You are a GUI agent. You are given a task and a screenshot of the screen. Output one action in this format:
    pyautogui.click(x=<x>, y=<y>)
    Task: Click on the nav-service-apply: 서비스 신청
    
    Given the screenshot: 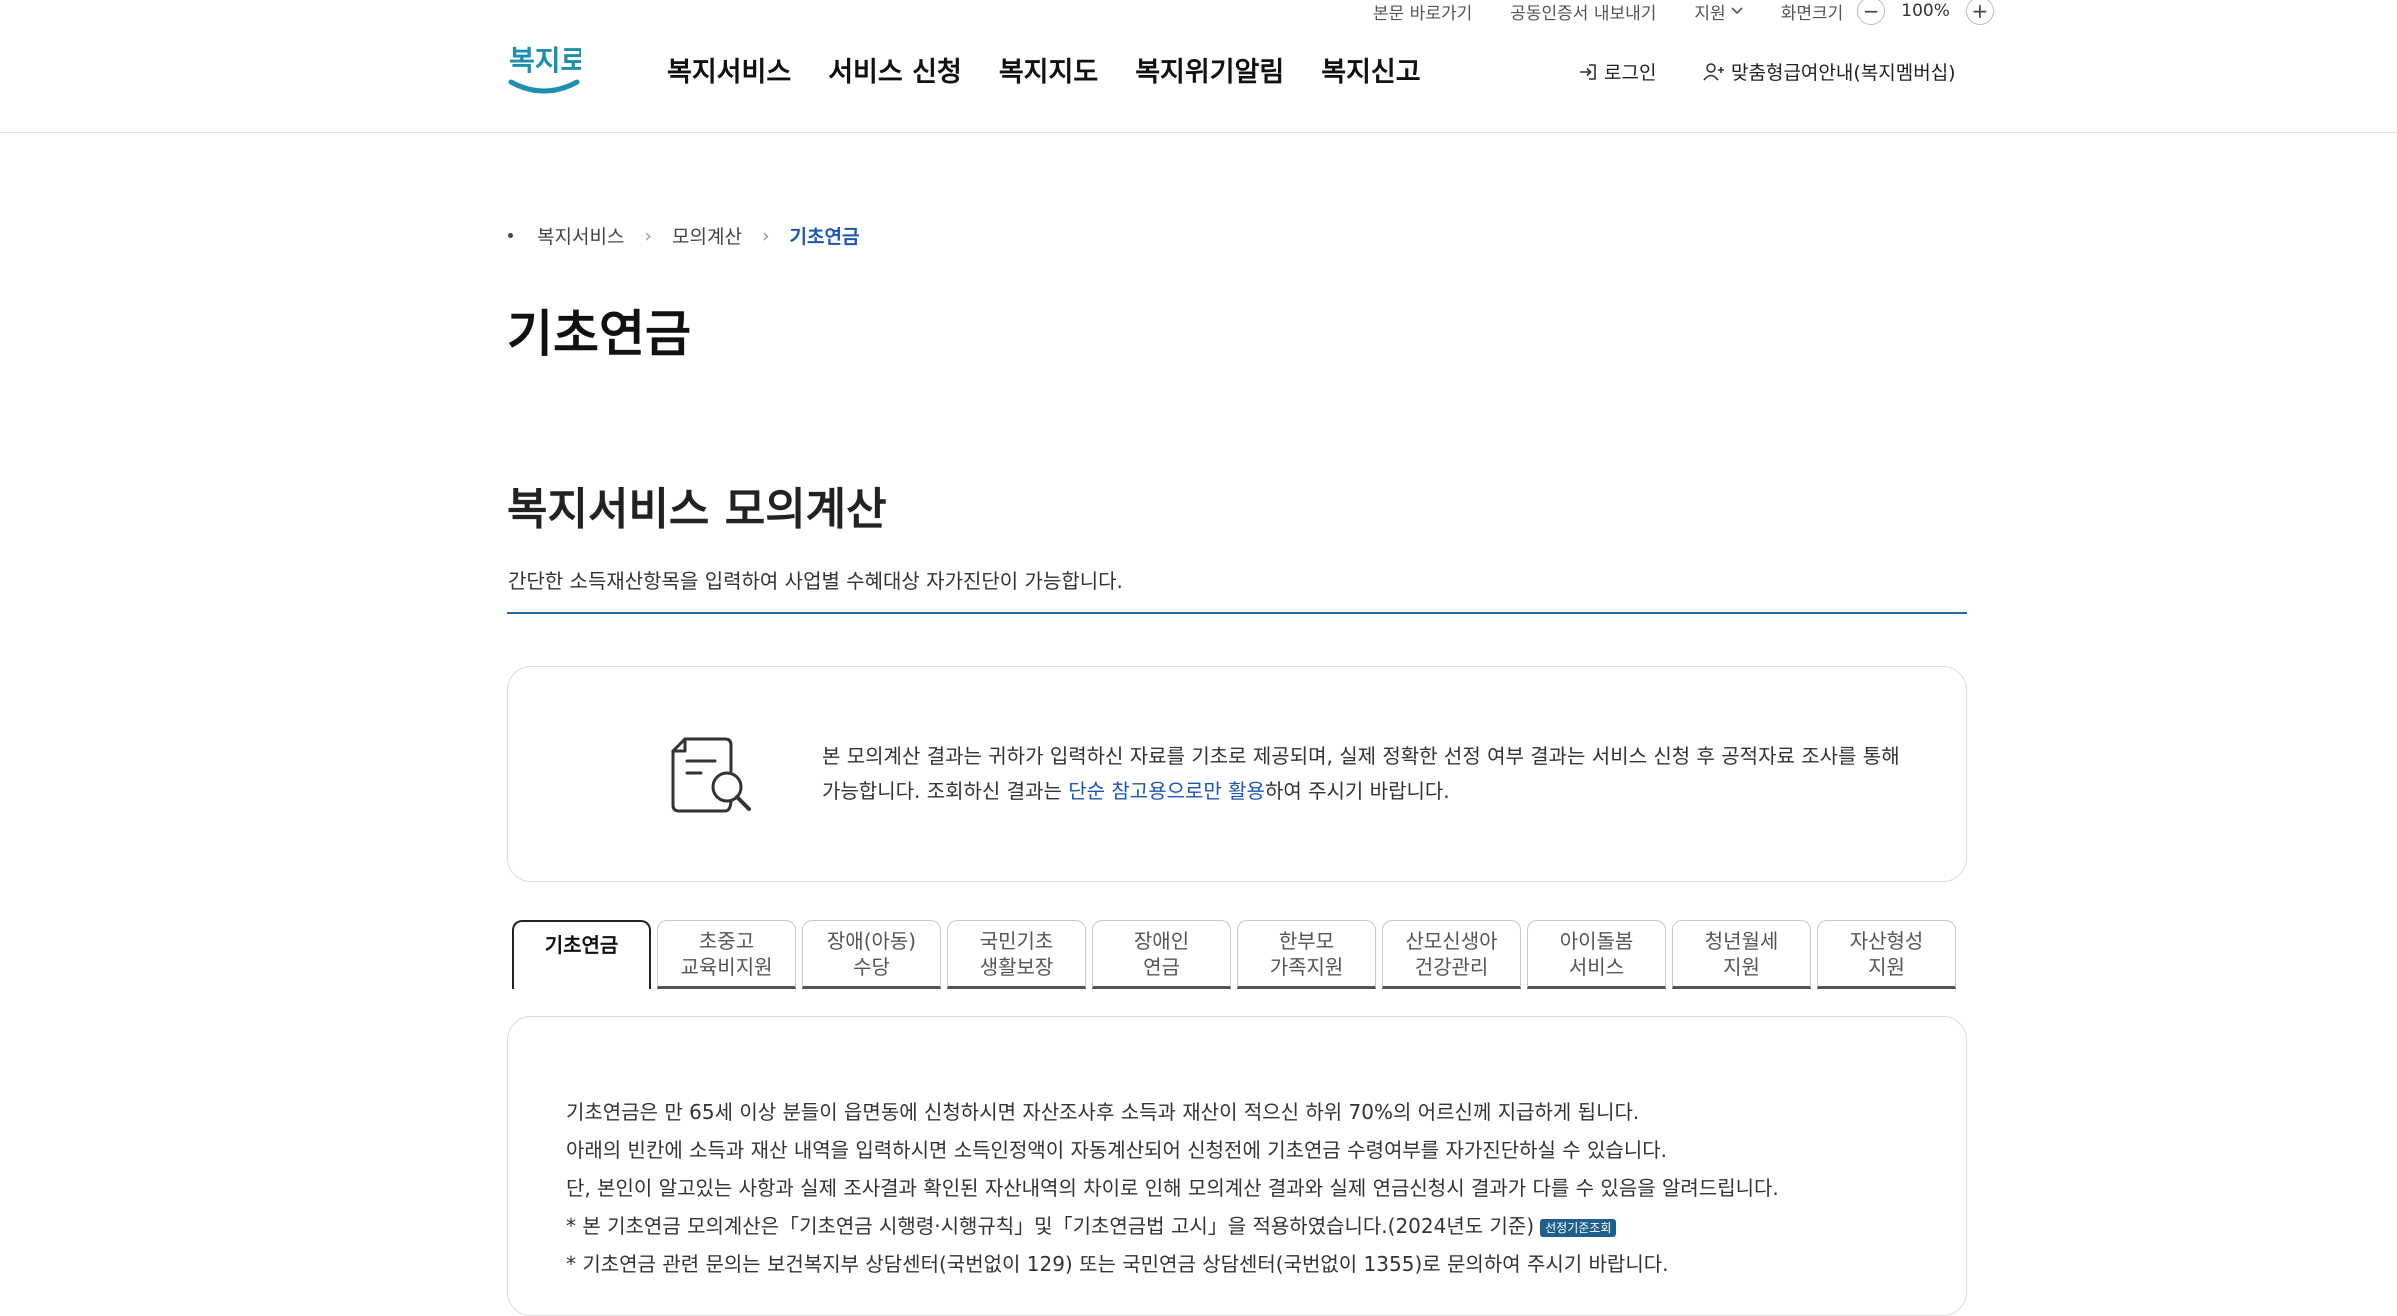 What is the action you would take?
    pyautogui.click(x=895, y=69)
    